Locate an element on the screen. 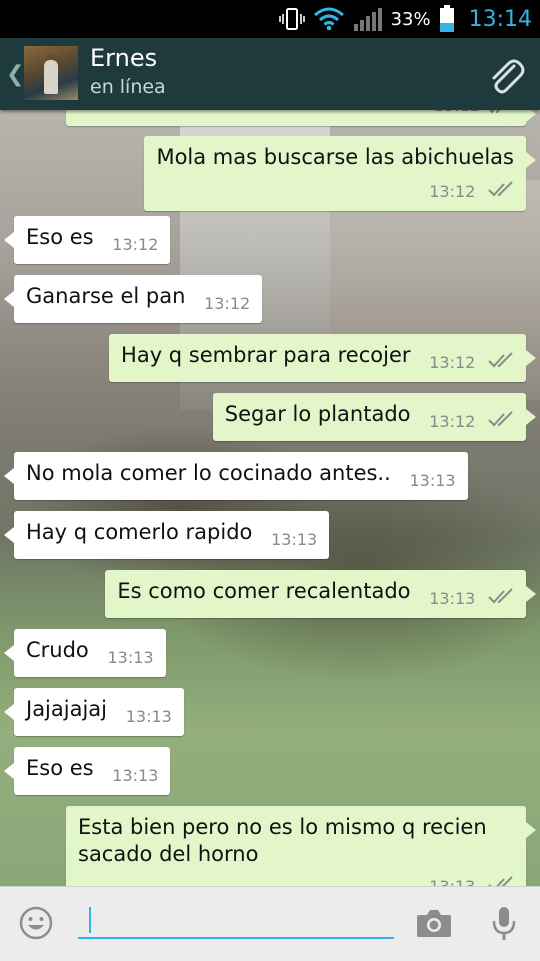  message-incoming: Jajajajaj 13:13 is located at coordinates (94, 712).